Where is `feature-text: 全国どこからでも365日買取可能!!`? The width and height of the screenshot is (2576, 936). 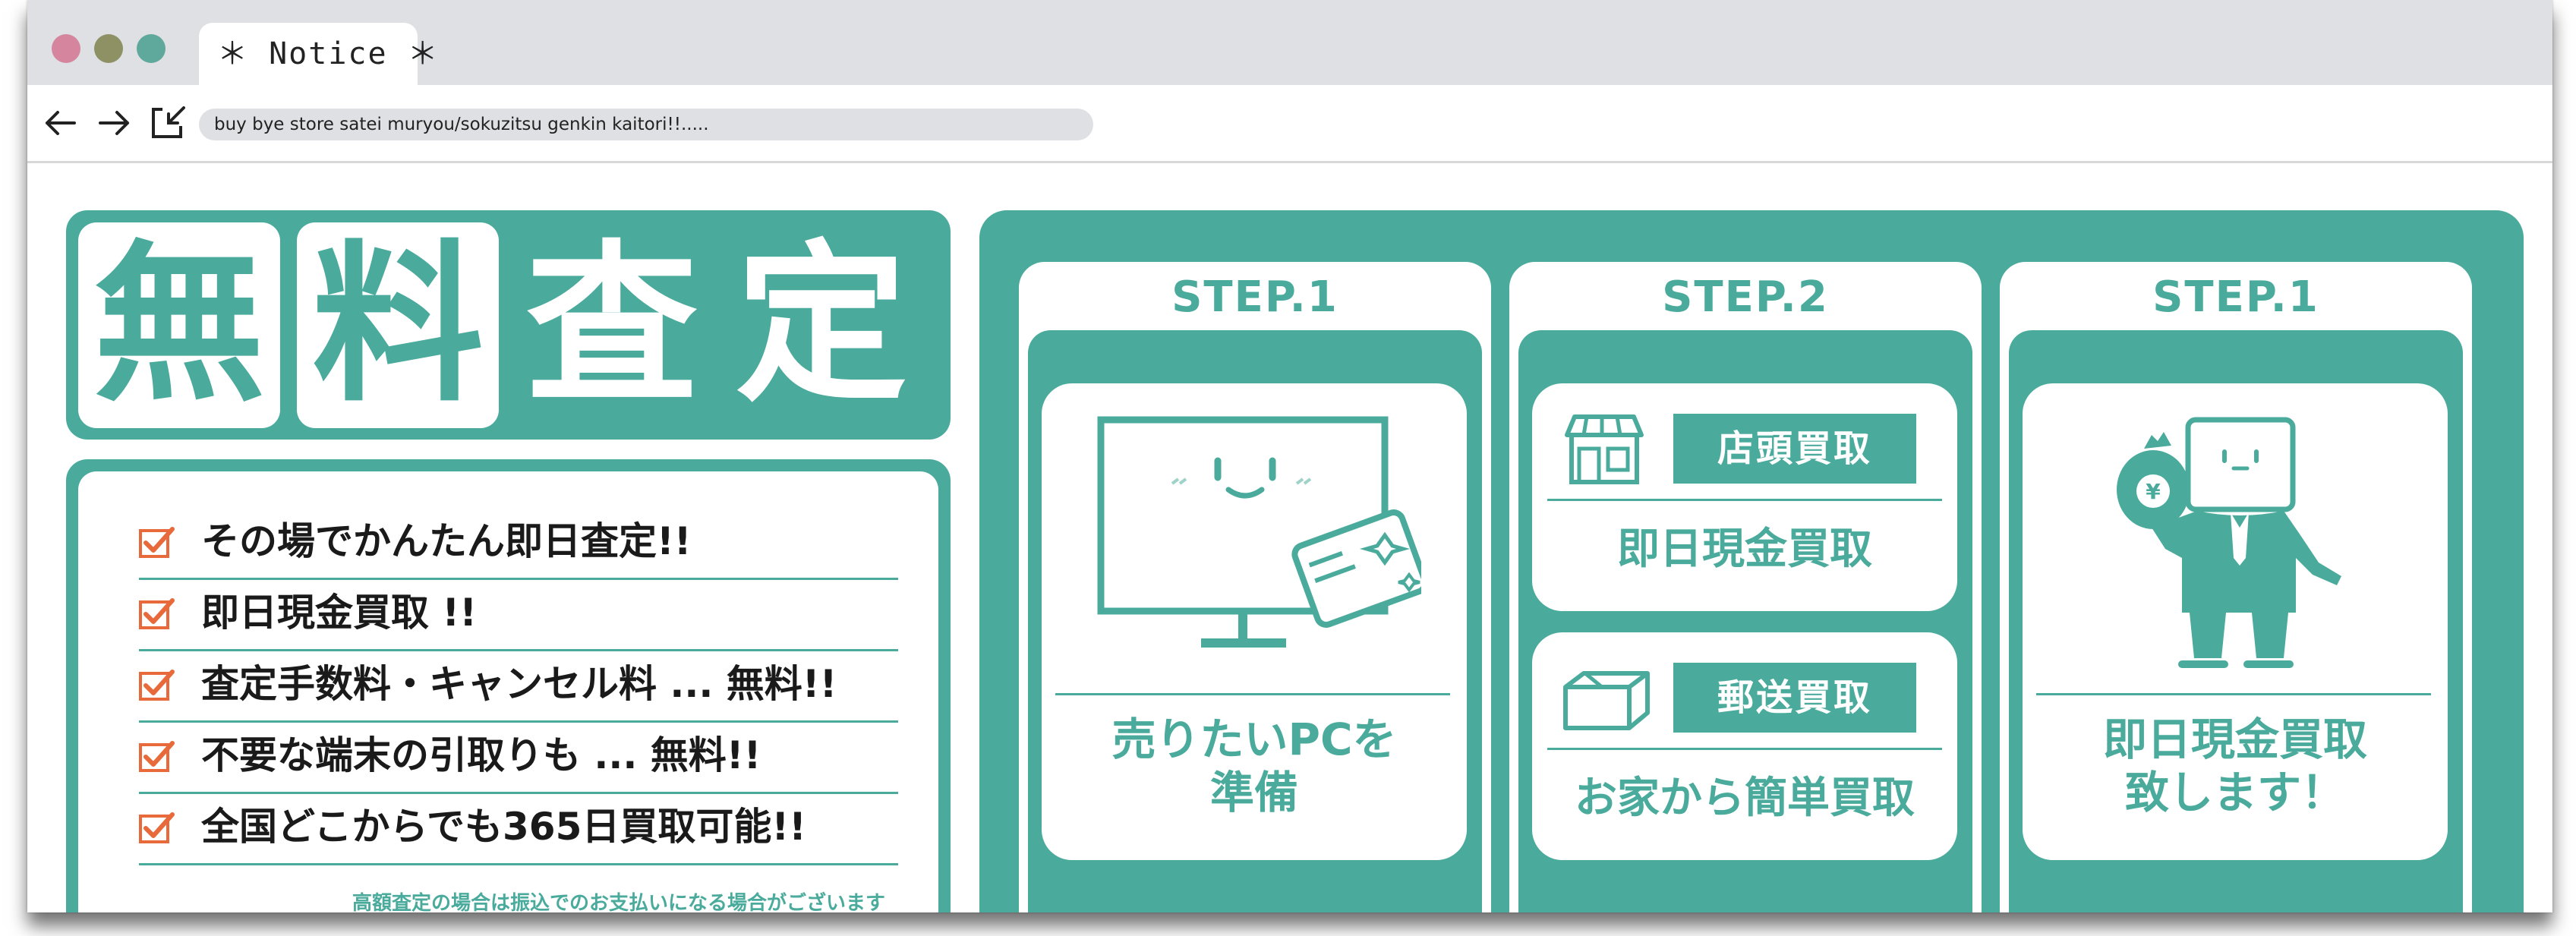 feature-text: 全国どこからでも365日買取可能!! is located at coordinates (503, 827).